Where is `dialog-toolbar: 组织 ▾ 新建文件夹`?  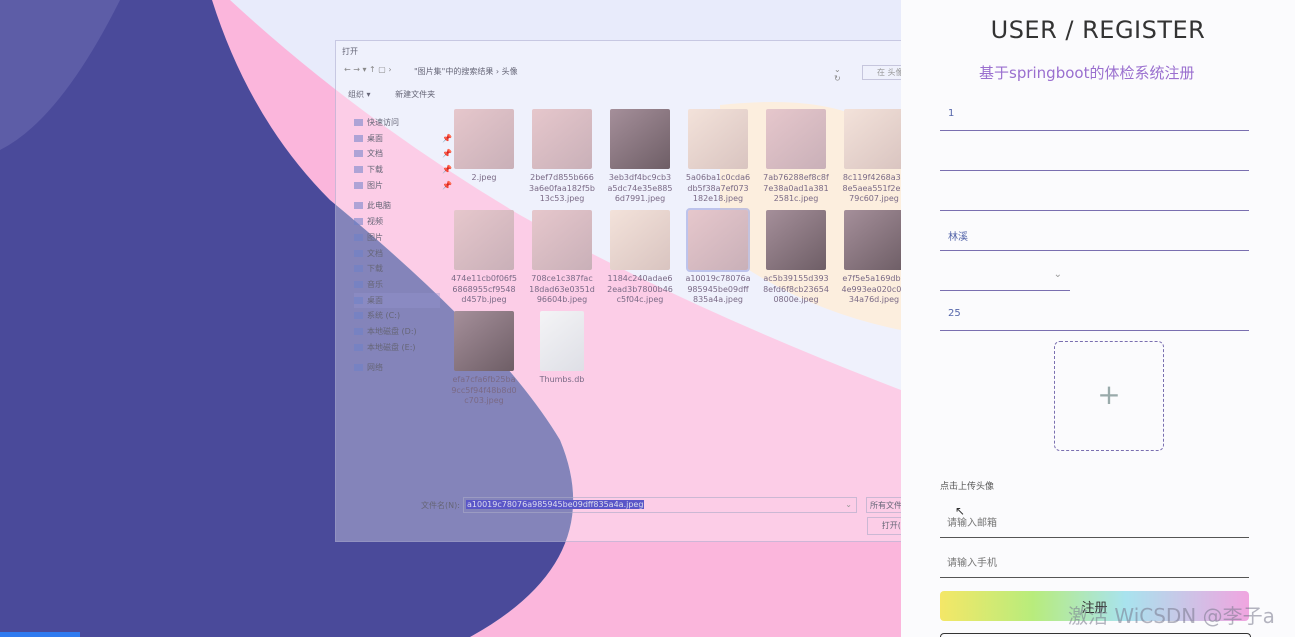
dialog-toolbar: 组织 ▾ 新建文件夹 is located at coordinates (402, 94).